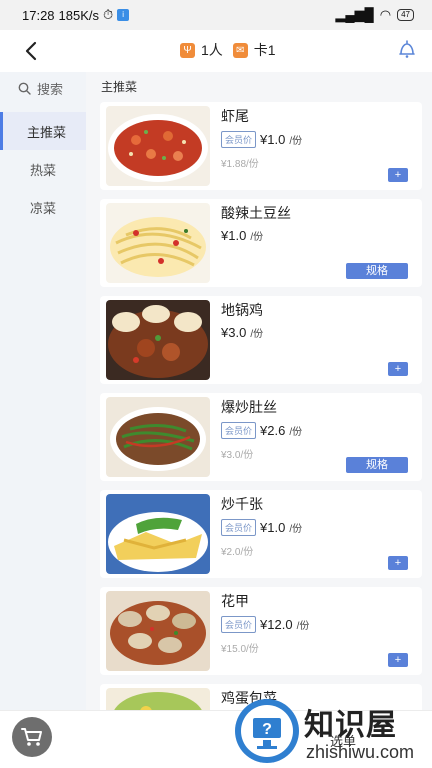  I want to click on original-price: ¥2.0/份, so click(237, 552).